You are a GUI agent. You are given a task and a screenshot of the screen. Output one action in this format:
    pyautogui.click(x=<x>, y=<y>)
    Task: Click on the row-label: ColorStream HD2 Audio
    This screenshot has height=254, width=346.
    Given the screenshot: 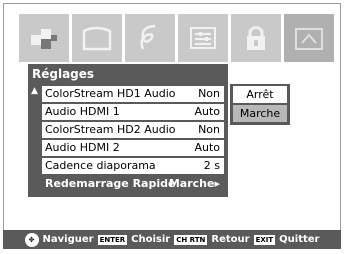 What is the action you would take?
    pyautogui.click(x=110, y=129)
    